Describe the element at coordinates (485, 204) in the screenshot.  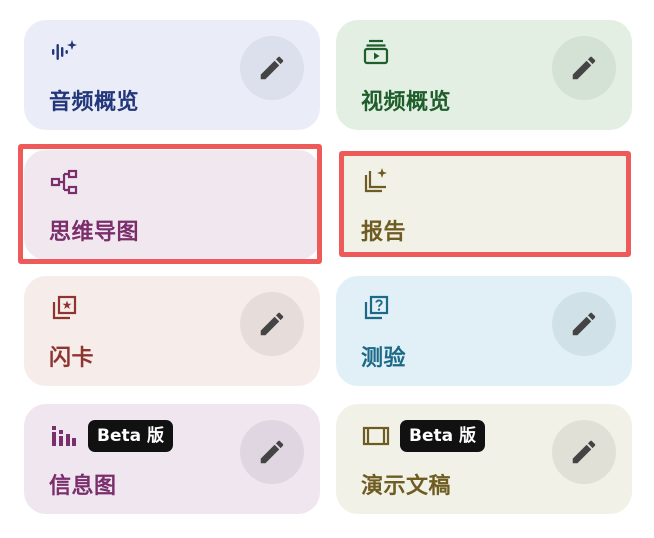
I see `card-report: 报告` at that location.